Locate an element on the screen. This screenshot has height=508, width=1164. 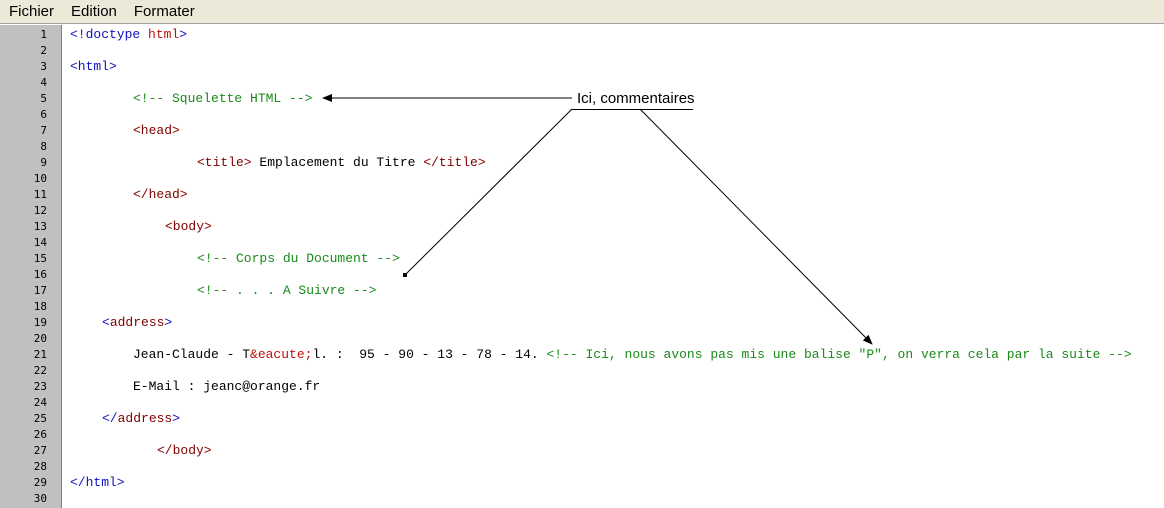
line-number: 11 is located at coordinates (40, 194).